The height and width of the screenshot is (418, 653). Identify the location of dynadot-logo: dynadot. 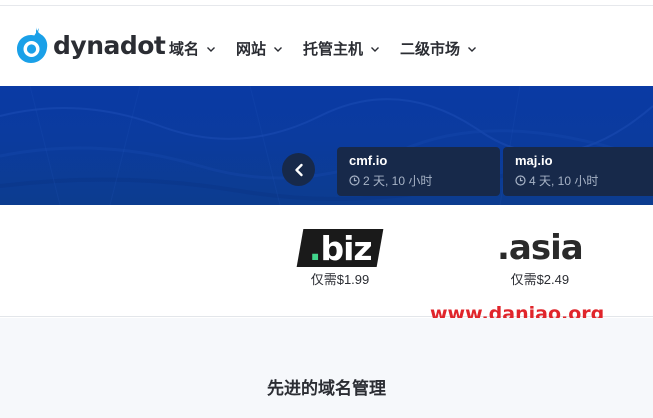
(91, 45).